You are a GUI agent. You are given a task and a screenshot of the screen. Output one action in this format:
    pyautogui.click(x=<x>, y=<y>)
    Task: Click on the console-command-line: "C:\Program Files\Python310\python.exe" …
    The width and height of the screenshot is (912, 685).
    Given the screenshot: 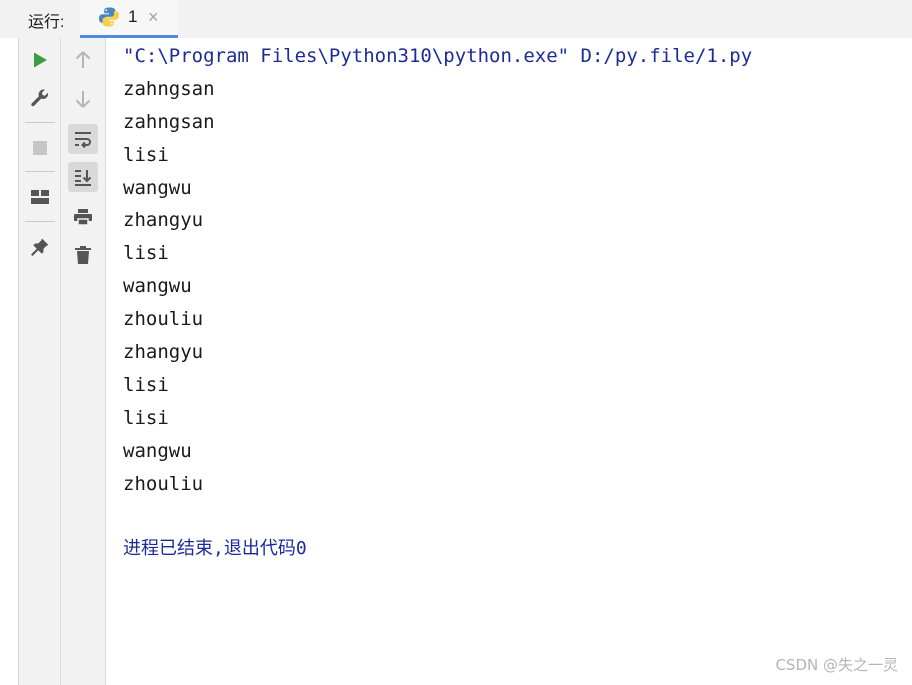 What is the action you would take?
    pyautogui.click(x=438, y=56)
    